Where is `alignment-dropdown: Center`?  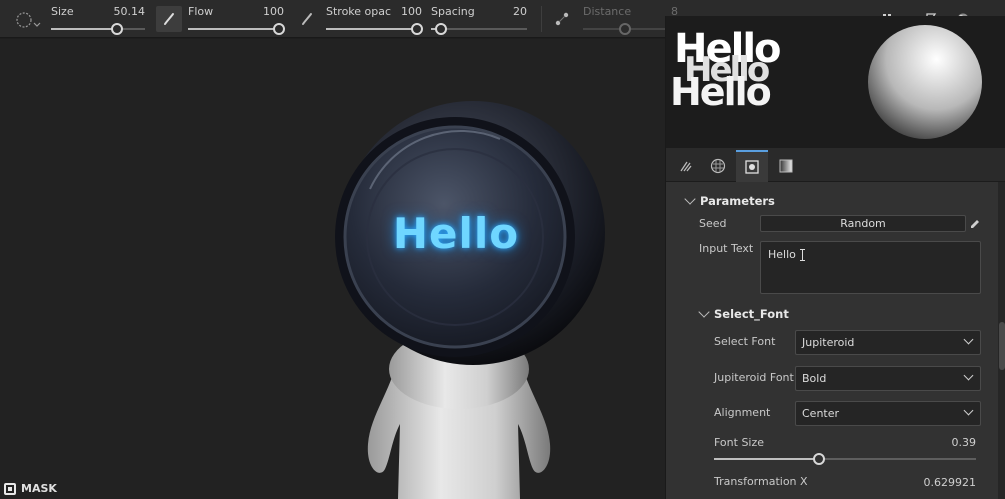 alignment-dropdown: Center is located at coordinates (888, 413).